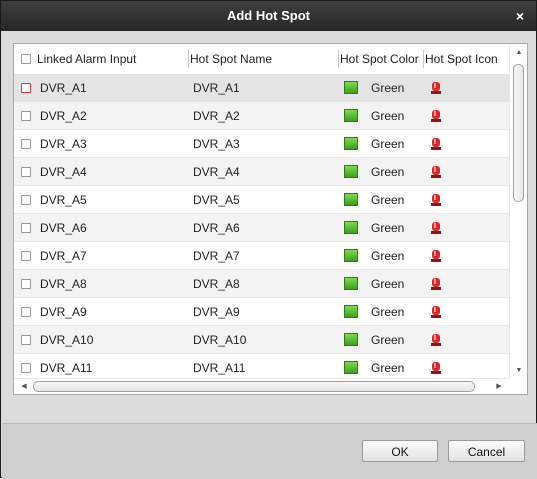 Image resolution: width=537 pixels, height=479 pixels. What do you see at coordinates (254, 386) in the screenshot?
I see `horizontal-scroll-thumb` at bounding box center [254, 386].